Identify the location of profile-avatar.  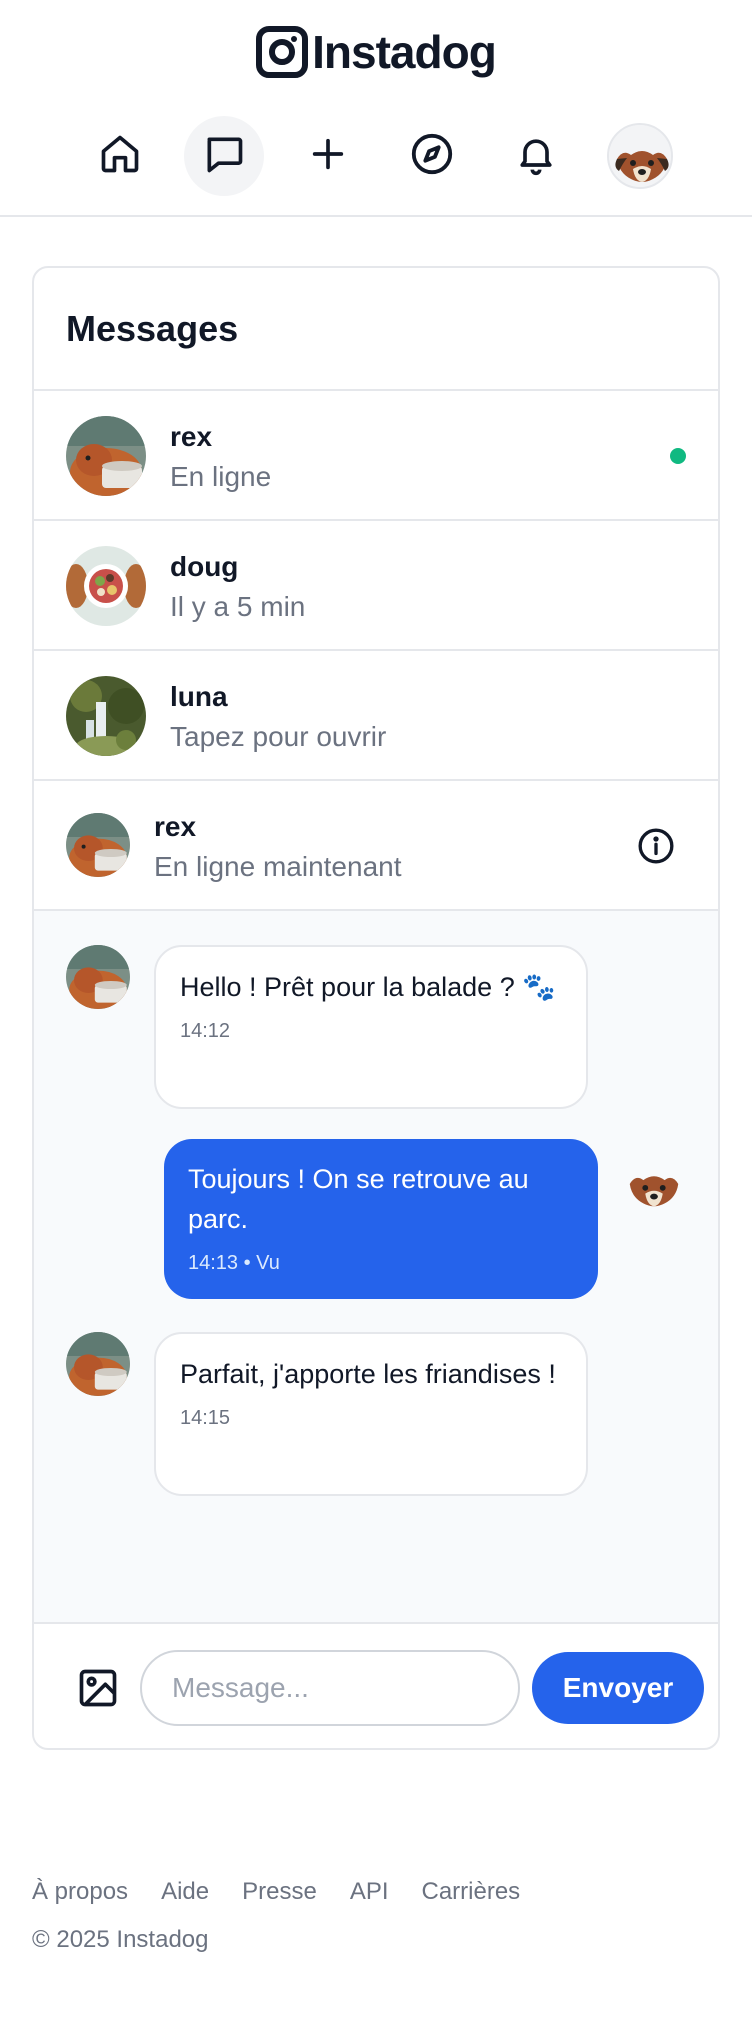
(640, 156).